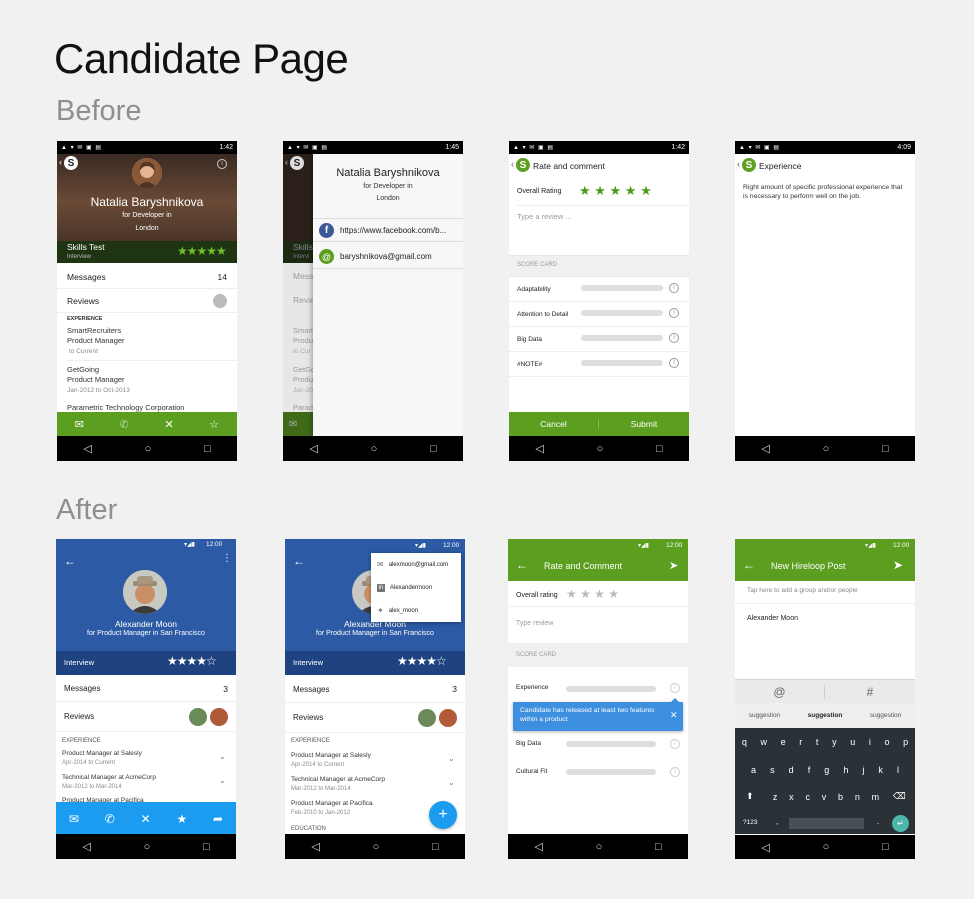 The width and height of the screenshot is (974, 899). I want to click on key-b: b, so click(840, 797).